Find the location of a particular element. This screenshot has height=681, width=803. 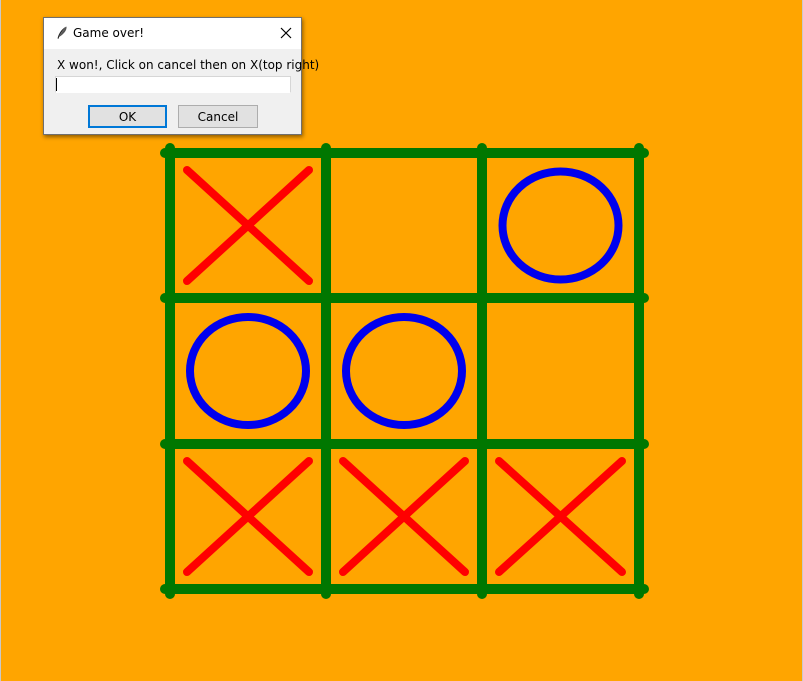

dialog-titlebar: Game over! is located at coordinates (172, 33).